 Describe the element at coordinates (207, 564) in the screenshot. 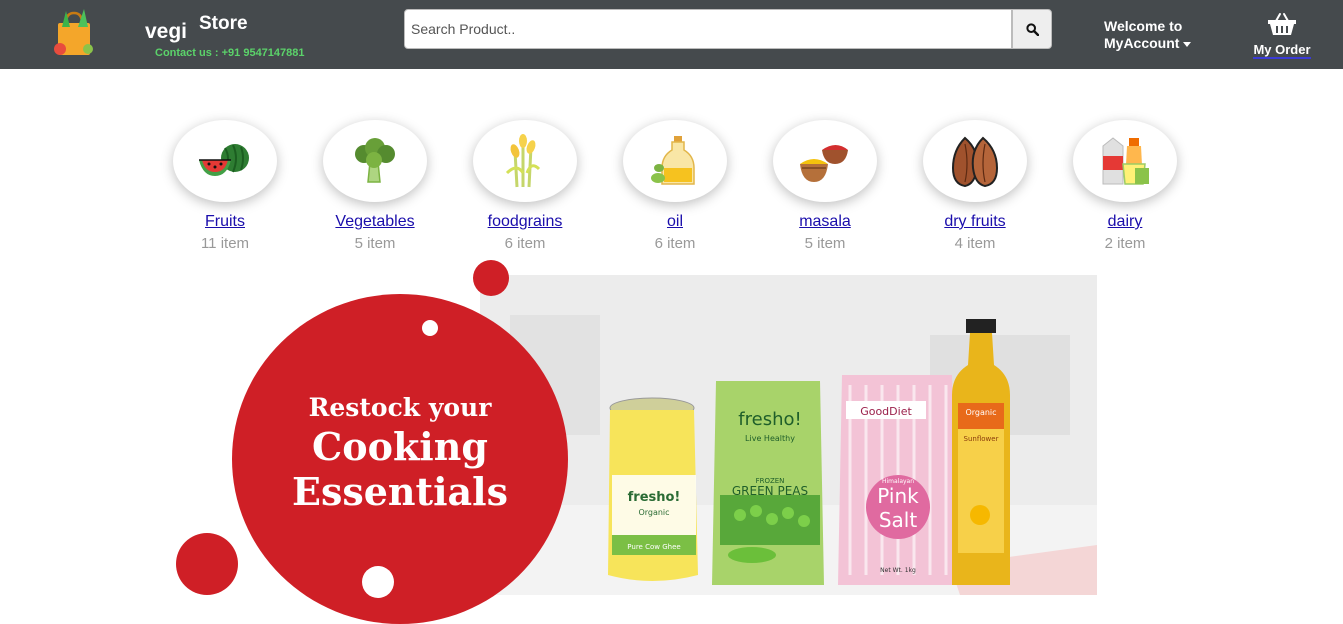

I see `decor-dot-bottom` at that location.